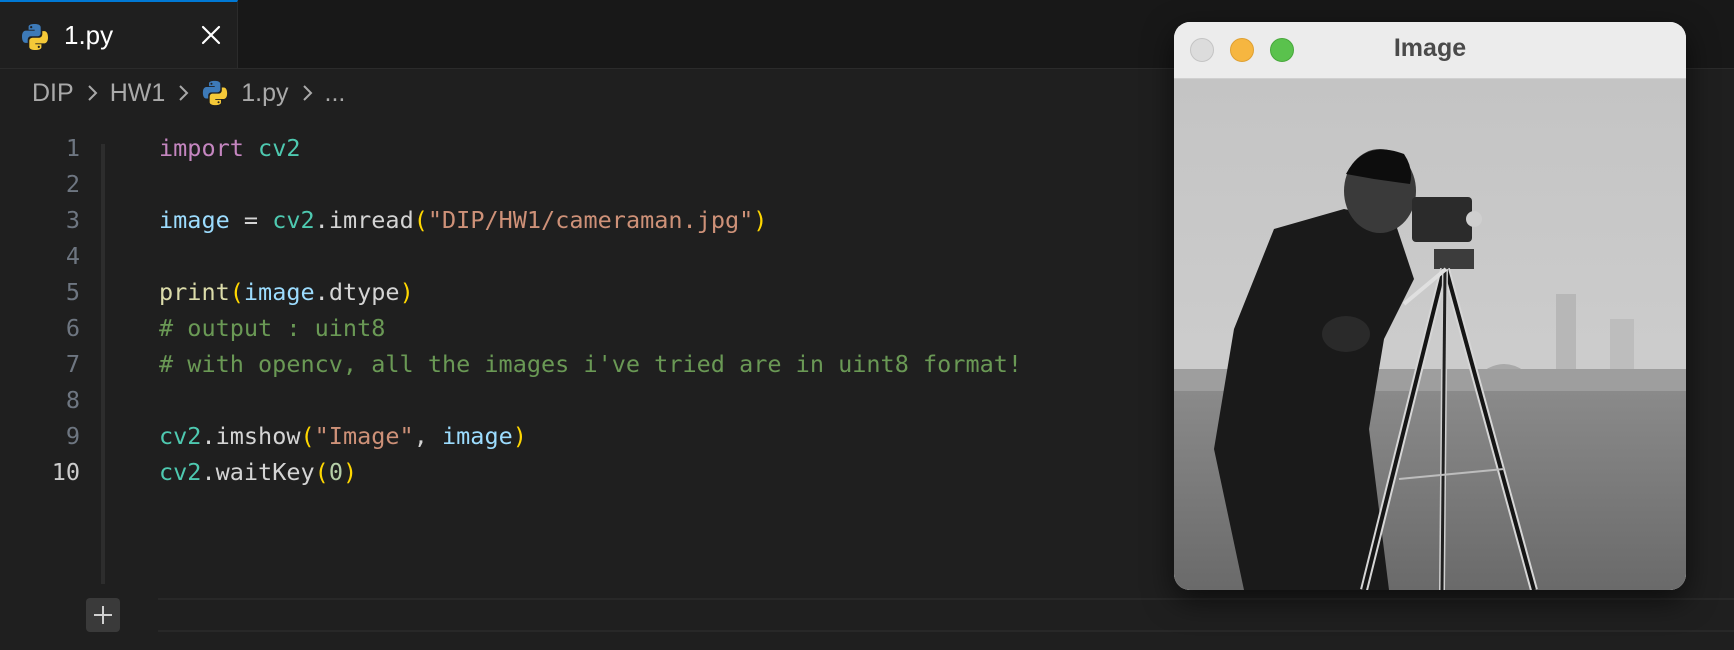 This screenshot has height=650, width=1734. What do you see at coordinates (72, 184) in the screenshot?
I see `line-number: 2` at bounding box center [72, 184].